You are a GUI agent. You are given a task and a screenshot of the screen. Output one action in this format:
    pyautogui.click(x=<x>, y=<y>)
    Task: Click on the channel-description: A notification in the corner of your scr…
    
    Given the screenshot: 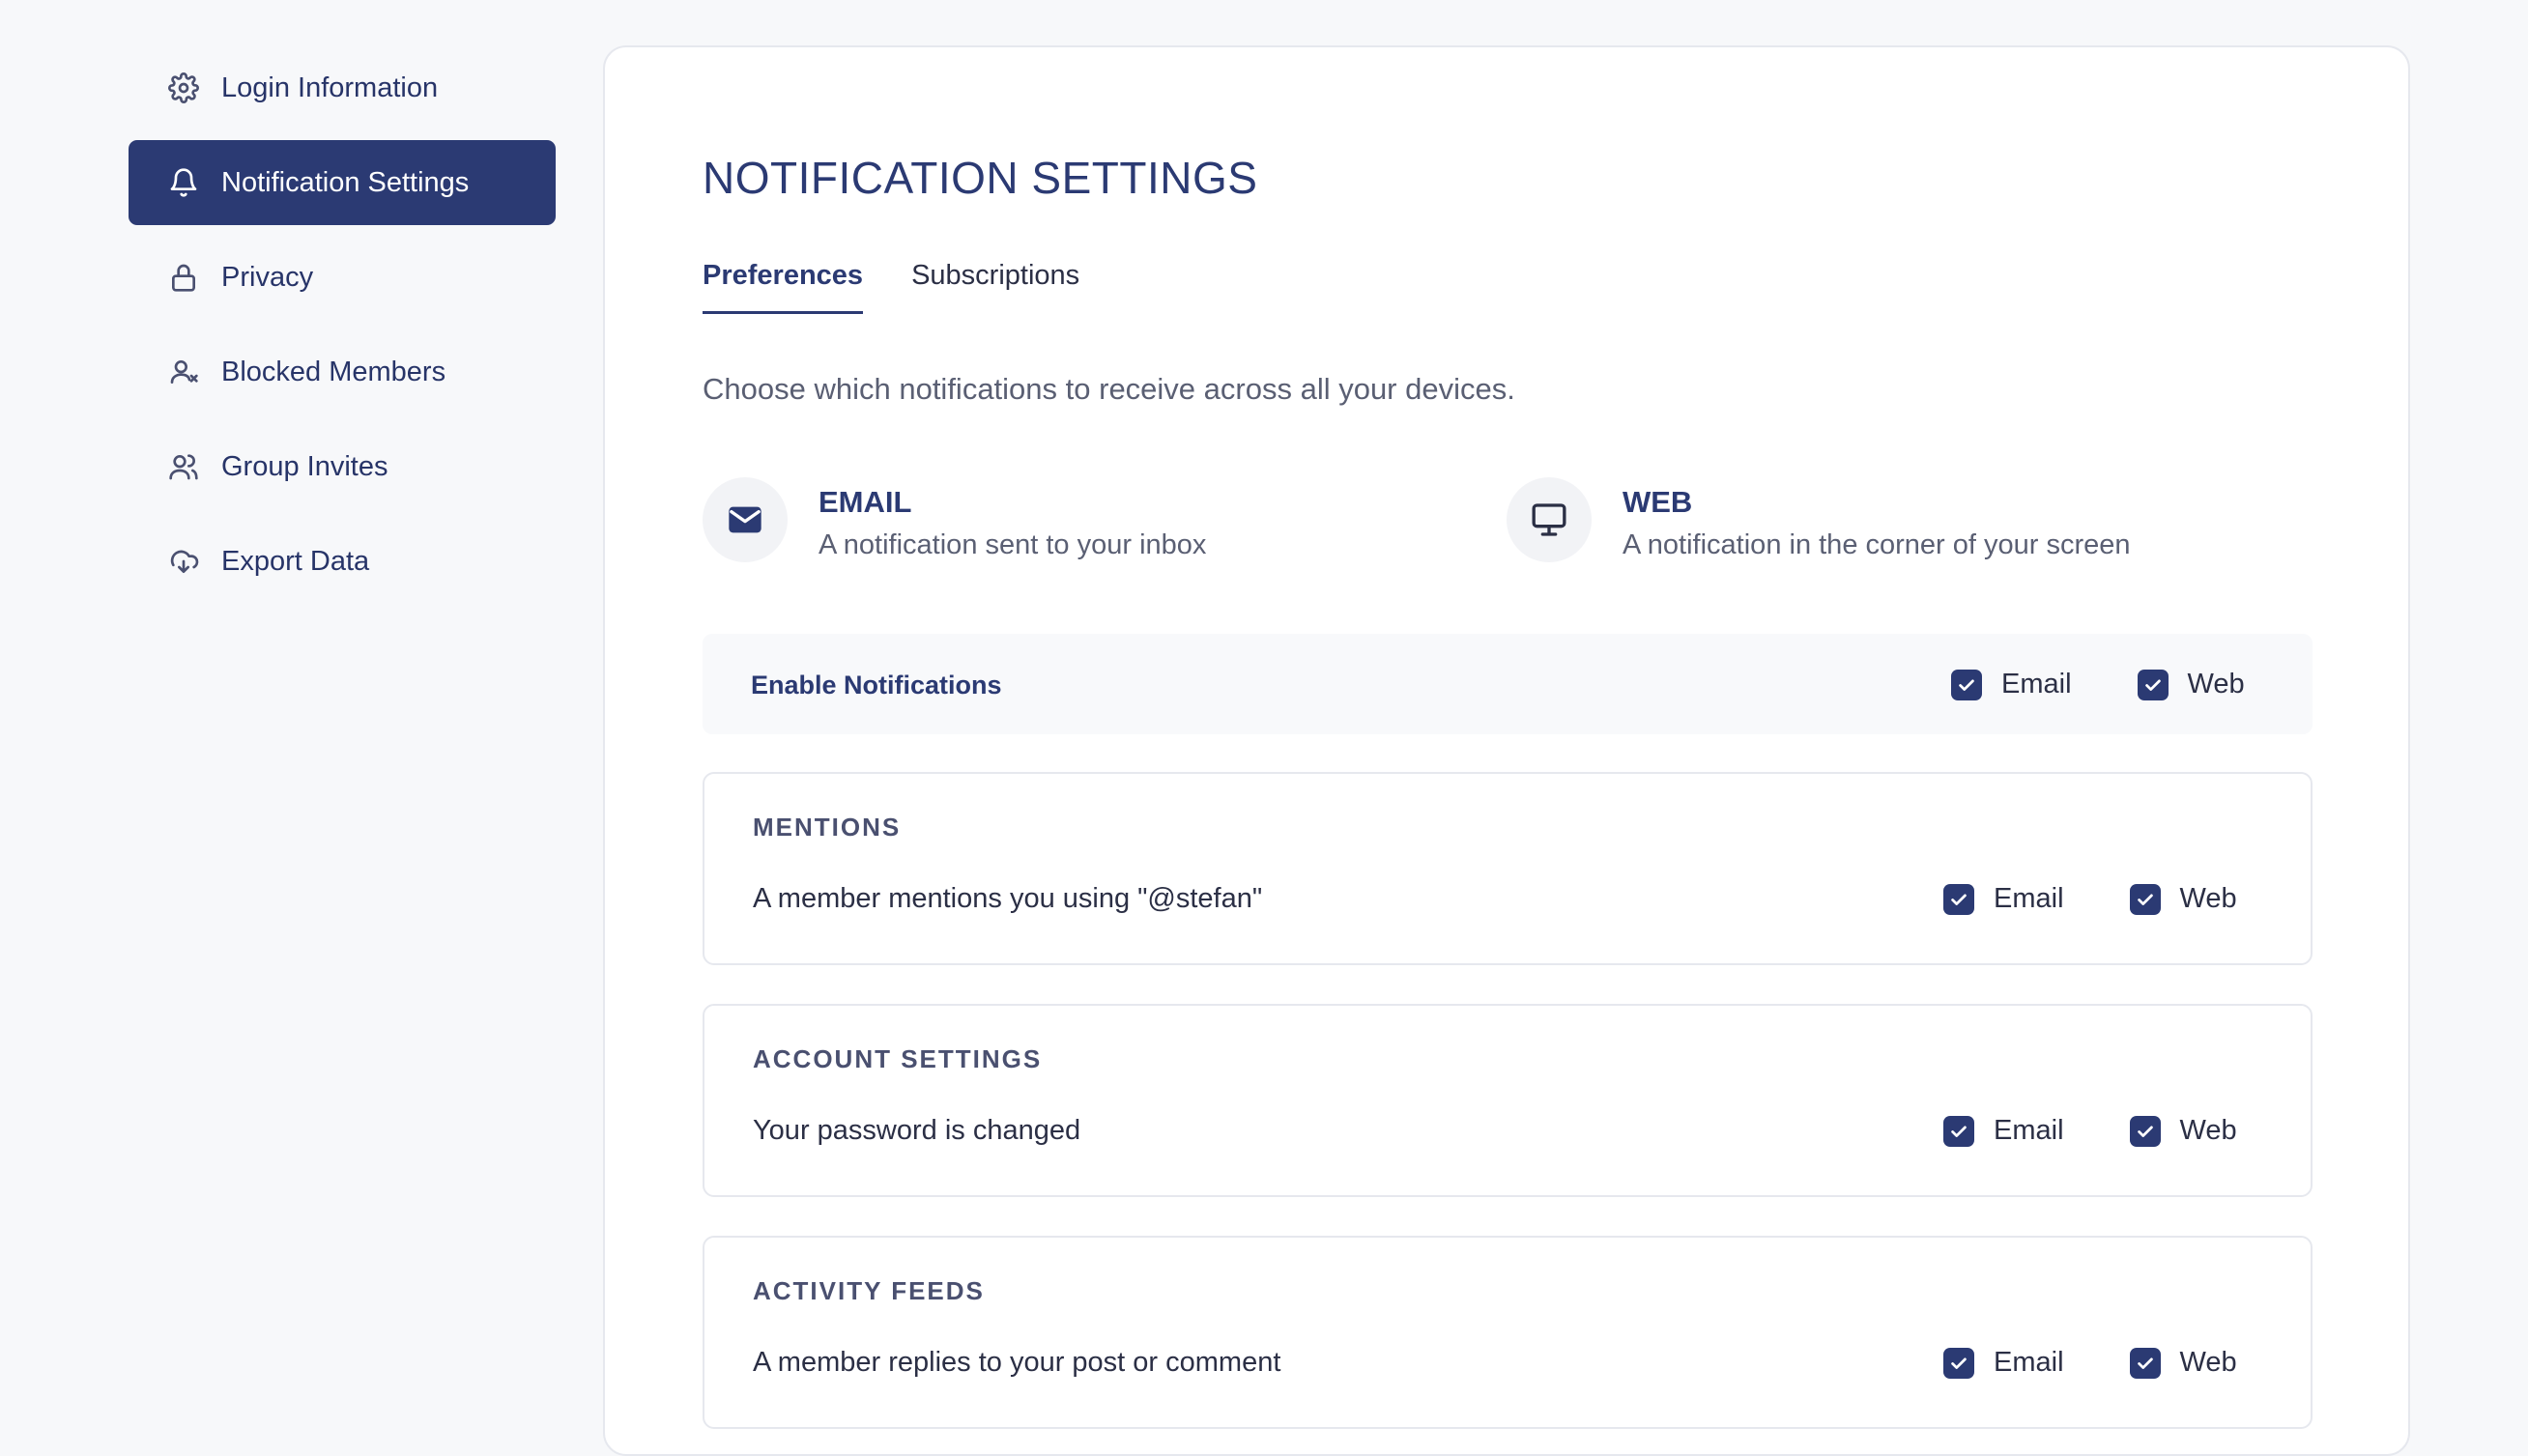 What is the action you would take?
    pyautogui.click(x=1877, y=545)
    